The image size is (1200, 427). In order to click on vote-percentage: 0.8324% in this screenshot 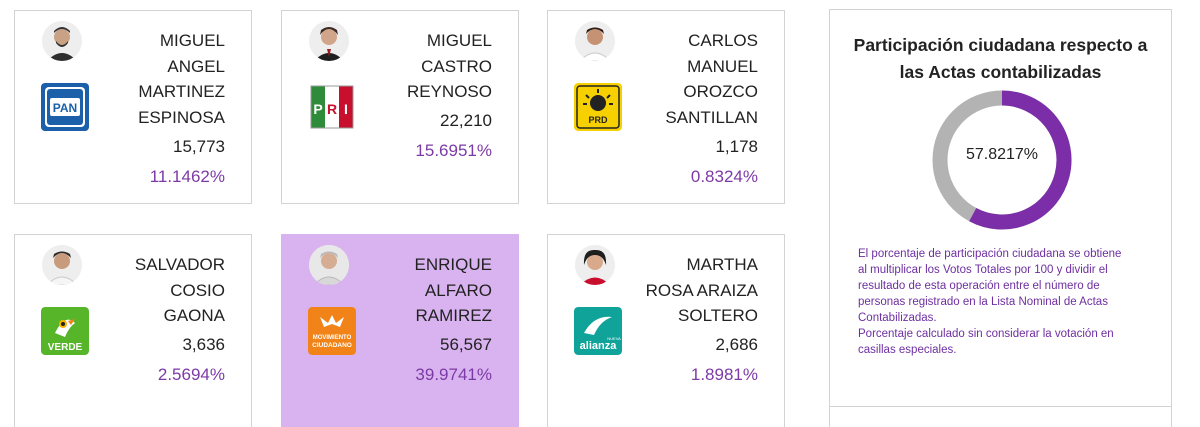, I will do `click(724, 176)`.